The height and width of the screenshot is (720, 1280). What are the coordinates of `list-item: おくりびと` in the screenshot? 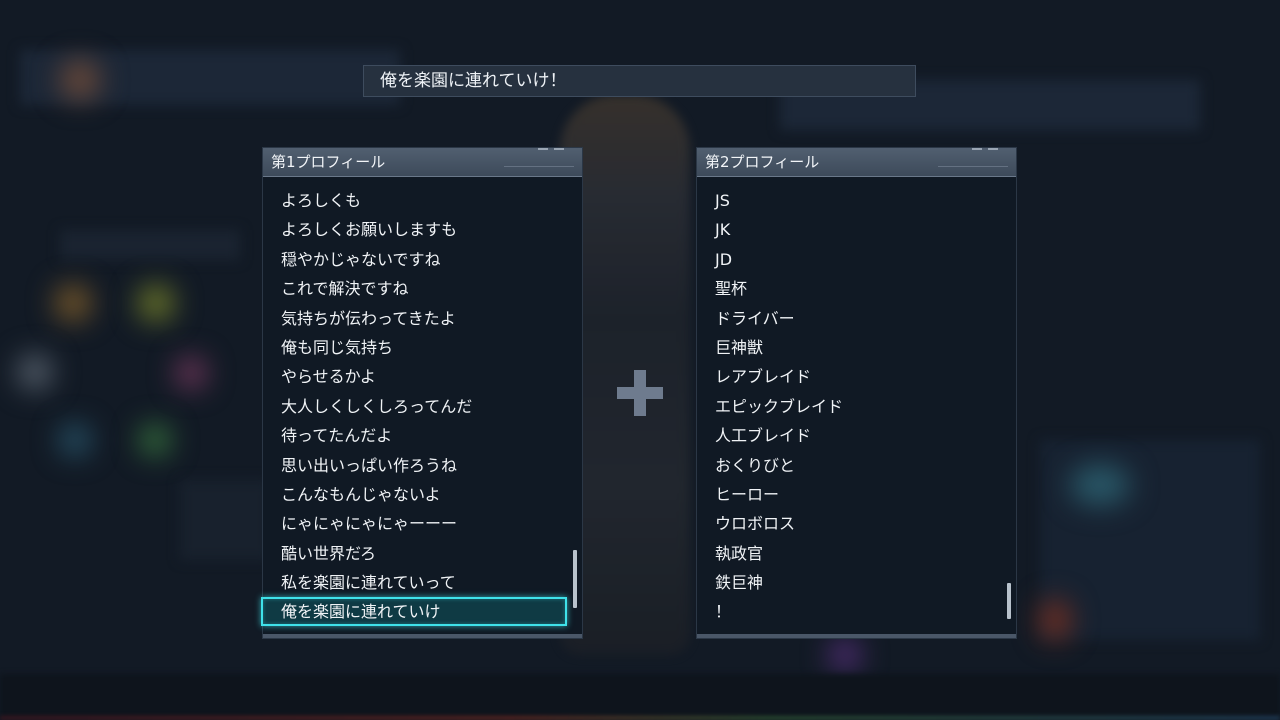 It's located at (856, 465).